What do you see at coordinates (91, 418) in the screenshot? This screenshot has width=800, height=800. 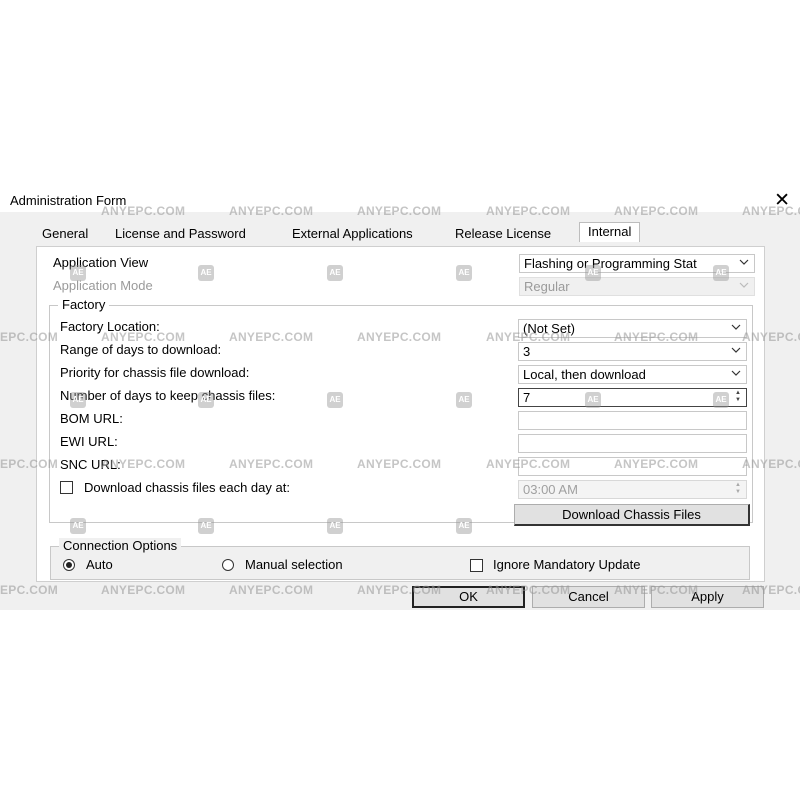 I see `bom-url-label: BOM URL:` at bounding box center [91, 418].